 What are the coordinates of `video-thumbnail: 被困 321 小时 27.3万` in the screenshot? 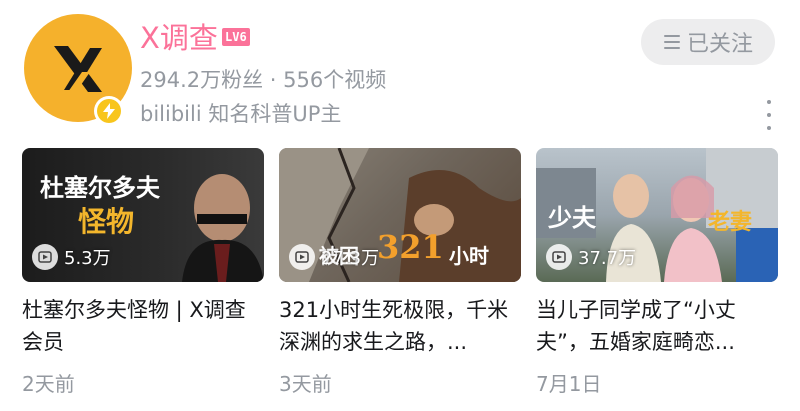 It's located at (400, 215).